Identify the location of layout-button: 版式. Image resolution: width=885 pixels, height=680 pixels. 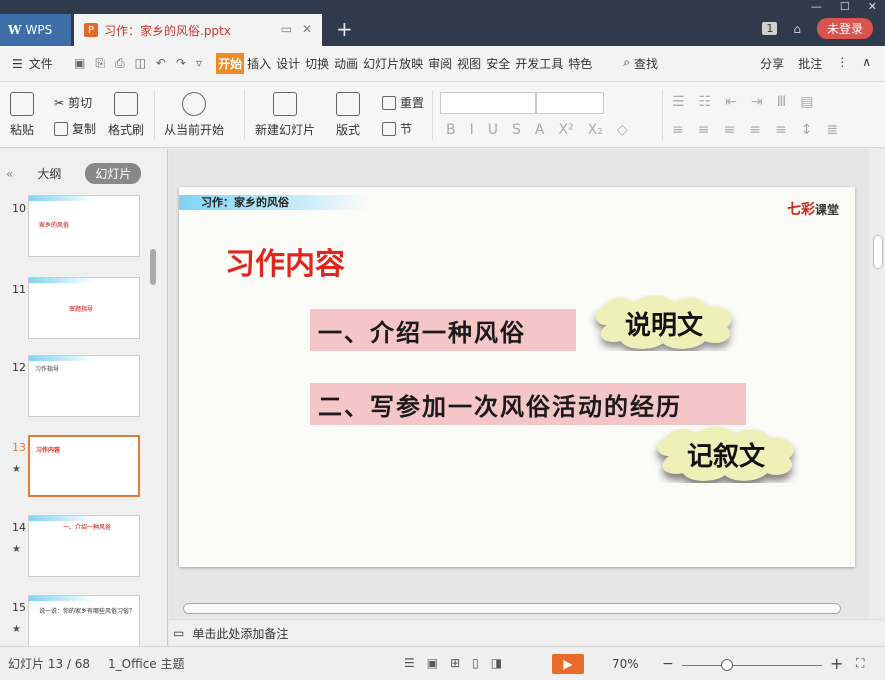
(348, 115).